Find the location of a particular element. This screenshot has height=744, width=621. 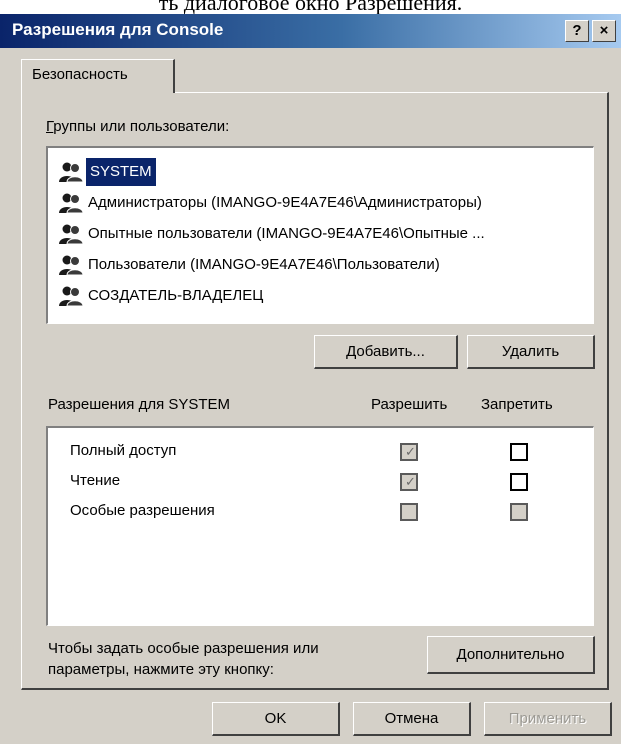

title-bar: Разрешения для Console ? × is located at coordinates (310, 31).